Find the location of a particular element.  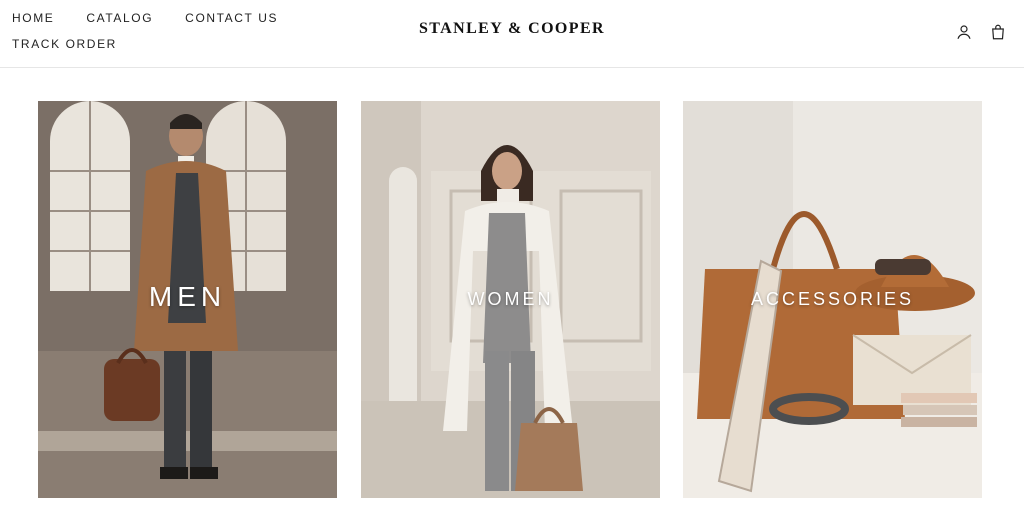

header-icons is located at coordinates (981, 32).